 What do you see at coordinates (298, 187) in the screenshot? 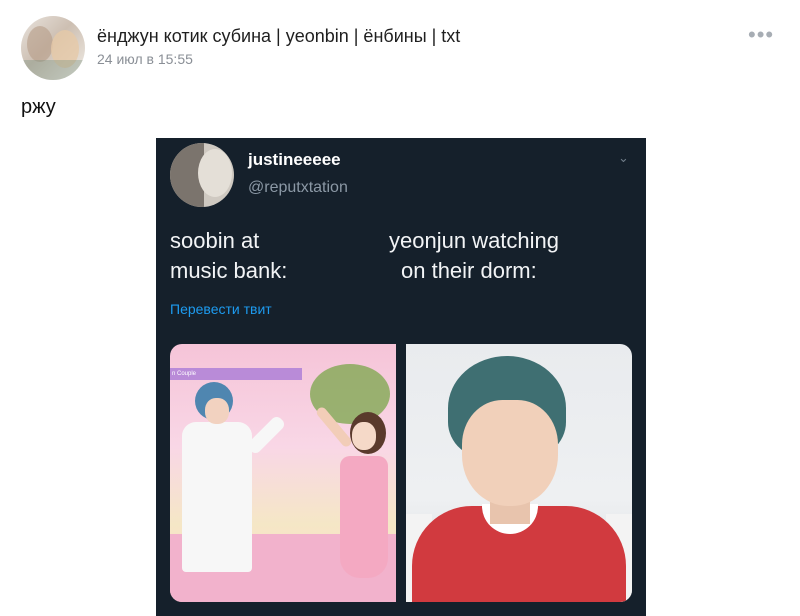
I see `tweet-handle: @reputxtation` at bounding box center [298, 187].